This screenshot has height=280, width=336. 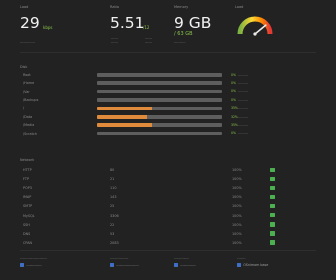 I want to click on footer-divider, so click(x=168, y=250).